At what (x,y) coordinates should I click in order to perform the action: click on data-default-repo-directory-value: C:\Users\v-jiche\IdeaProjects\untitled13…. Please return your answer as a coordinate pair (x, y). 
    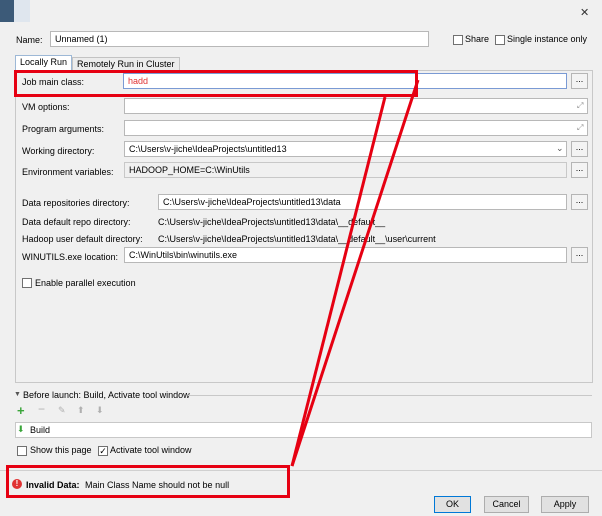
    Looking at the image, I should click on (272, 222).